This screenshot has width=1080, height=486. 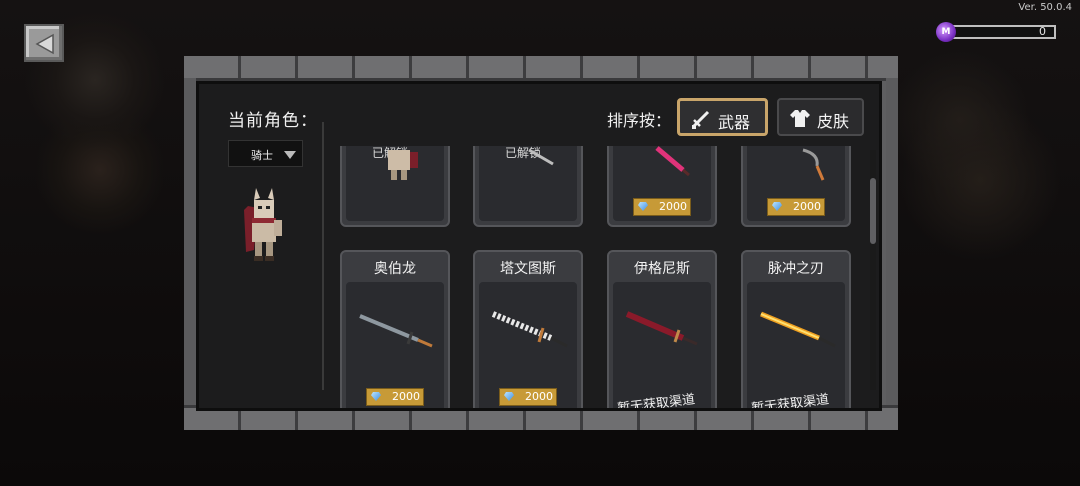 What do you see at coordinates (273, 121) in the screenshot?
I see `current-role-label: 当前角色：` at bounding box center [273, 121].